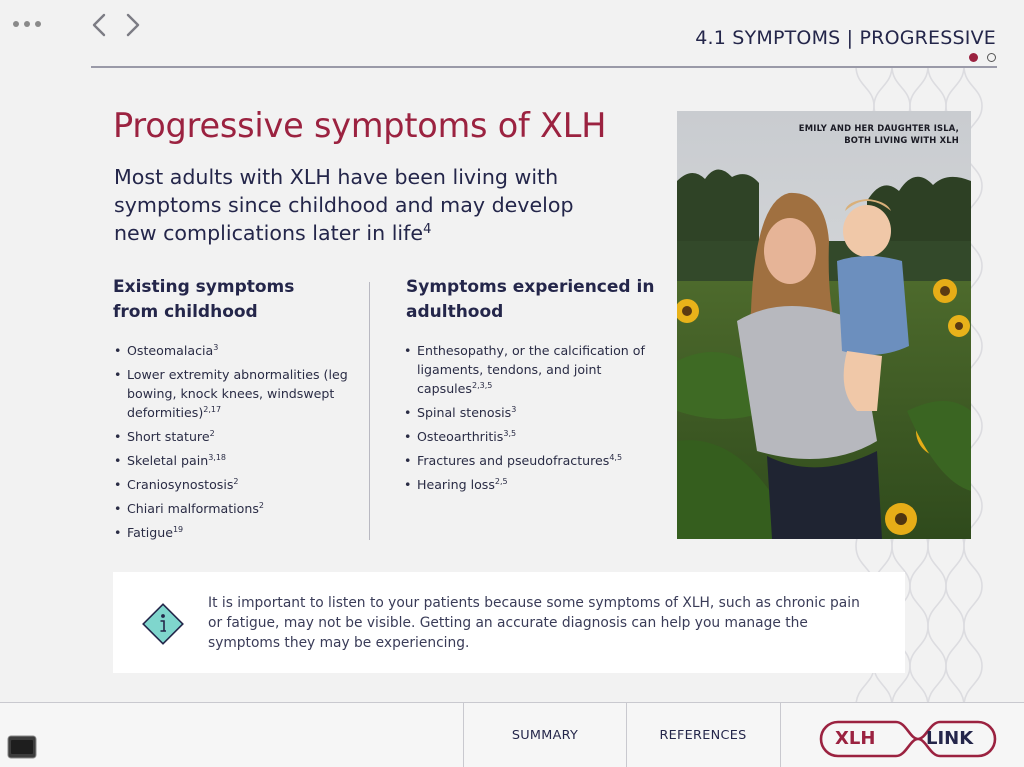 Image resolution: width=1024 pixels, height=767 pixels. What do you see at coordinates (984, 58) in the screenshot?
I see `page-indicator` at bounding box center [984, 58].